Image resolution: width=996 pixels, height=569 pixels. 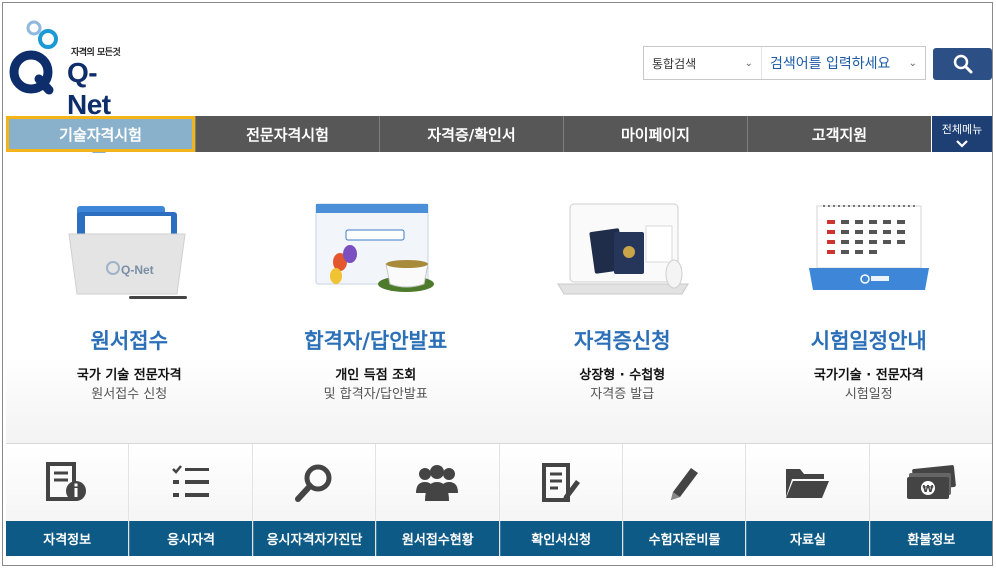 I want to click on folder-open-icon, so click(x=808, y=483).